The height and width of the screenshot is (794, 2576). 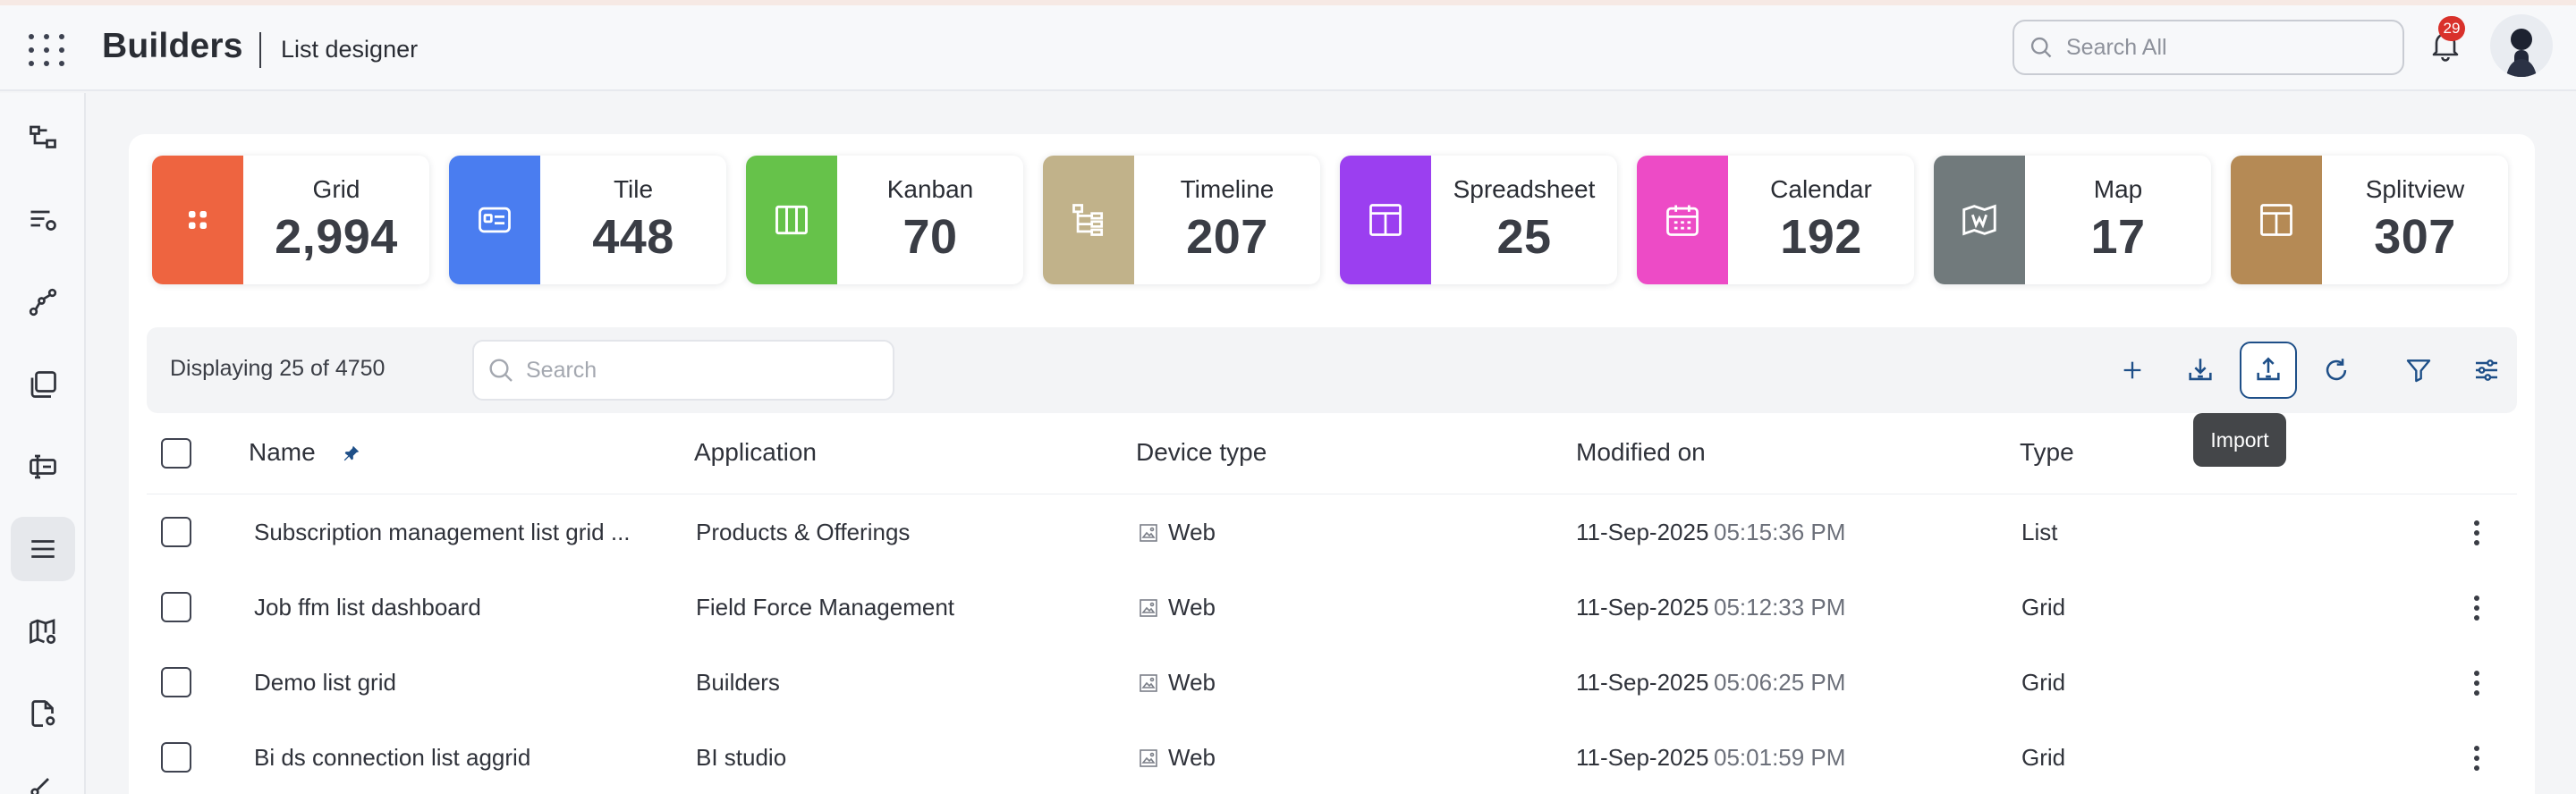 What do you see at coordinates (43, 384) in the screenshot?
I see `sidebar-item-pages` at bounding box center [43, 384].